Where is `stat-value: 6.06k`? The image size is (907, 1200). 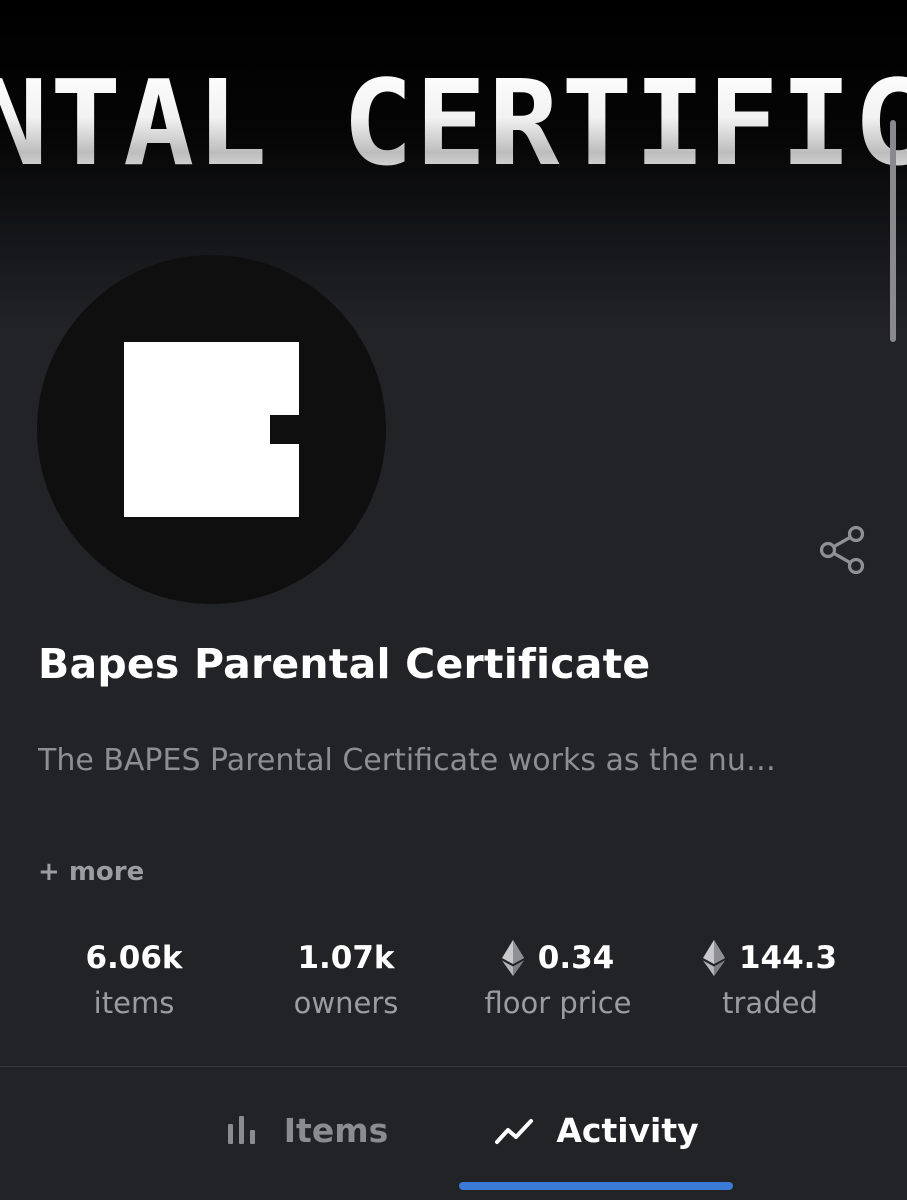 stat-value: 6.06k is located at coordinates (134, 958).